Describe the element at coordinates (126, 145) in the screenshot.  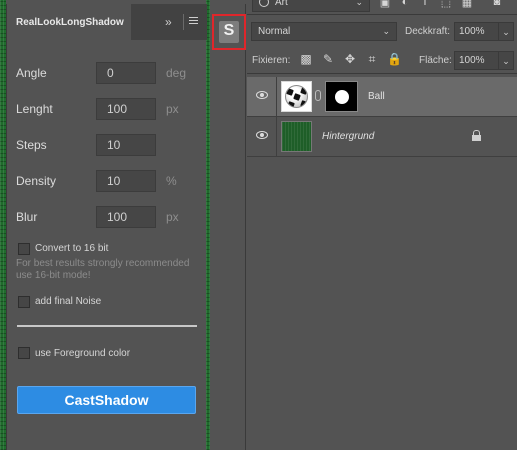
I see `steps-input: 10` at that location.